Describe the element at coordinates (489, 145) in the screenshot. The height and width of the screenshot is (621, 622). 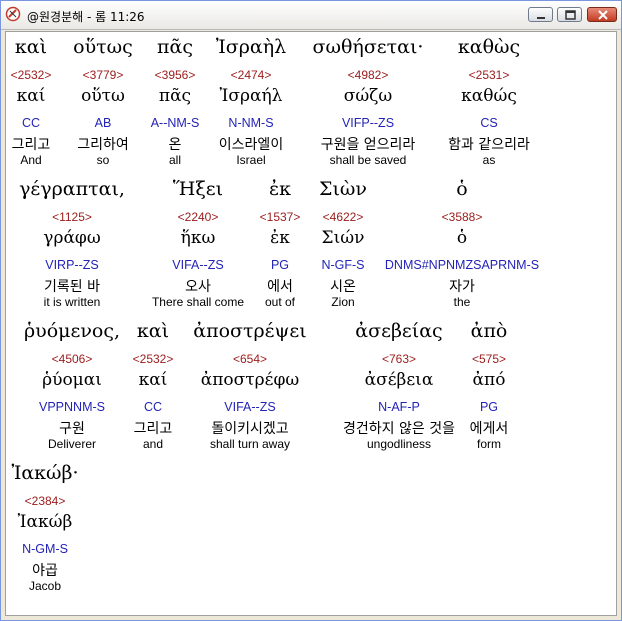
I see `korean-gloss: 함과 같으리라` at that location.